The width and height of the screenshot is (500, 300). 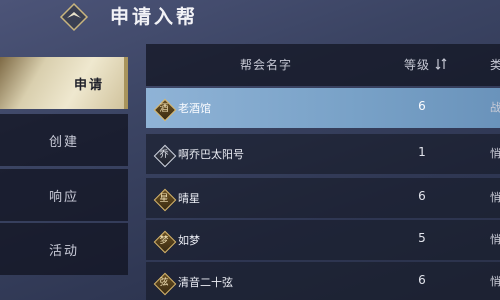 What do you see at coordinates (165, 156) in the screenshot?
I see `guild-emblem-icon: 乔` at bounding box center [165, 156].